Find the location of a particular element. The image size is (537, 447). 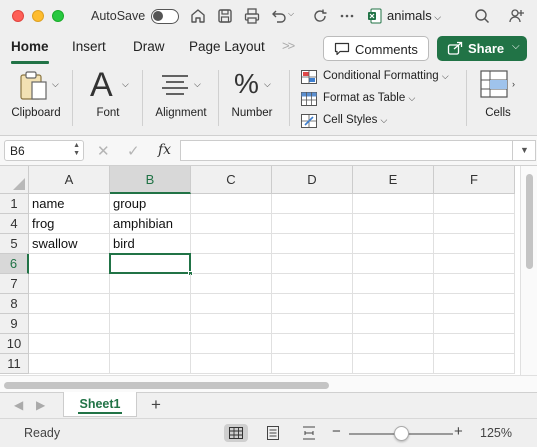

document-title: animals ⌵ is located at coordinates (414, 15).